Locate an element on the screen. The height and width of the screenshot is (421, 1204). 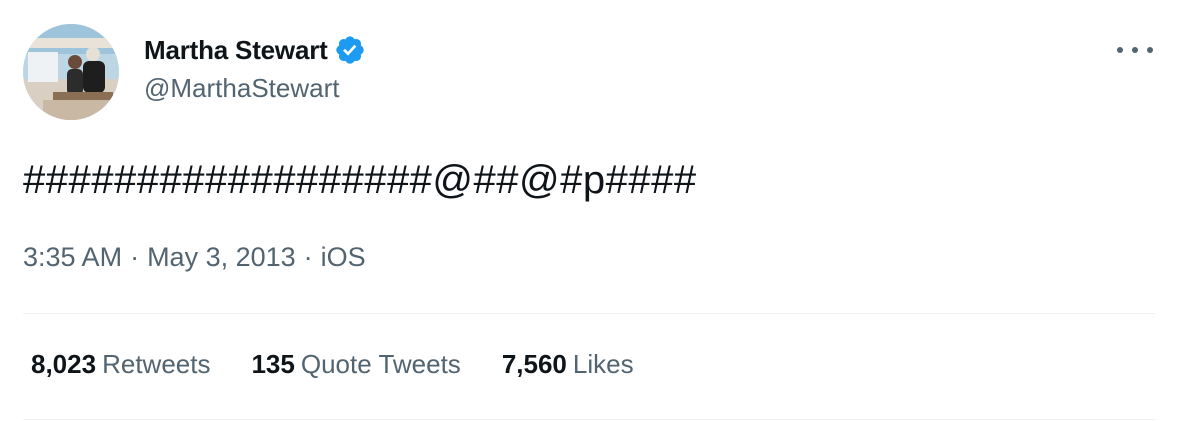
quote-tweets-count: 135 is located at coordinates (273, 364).